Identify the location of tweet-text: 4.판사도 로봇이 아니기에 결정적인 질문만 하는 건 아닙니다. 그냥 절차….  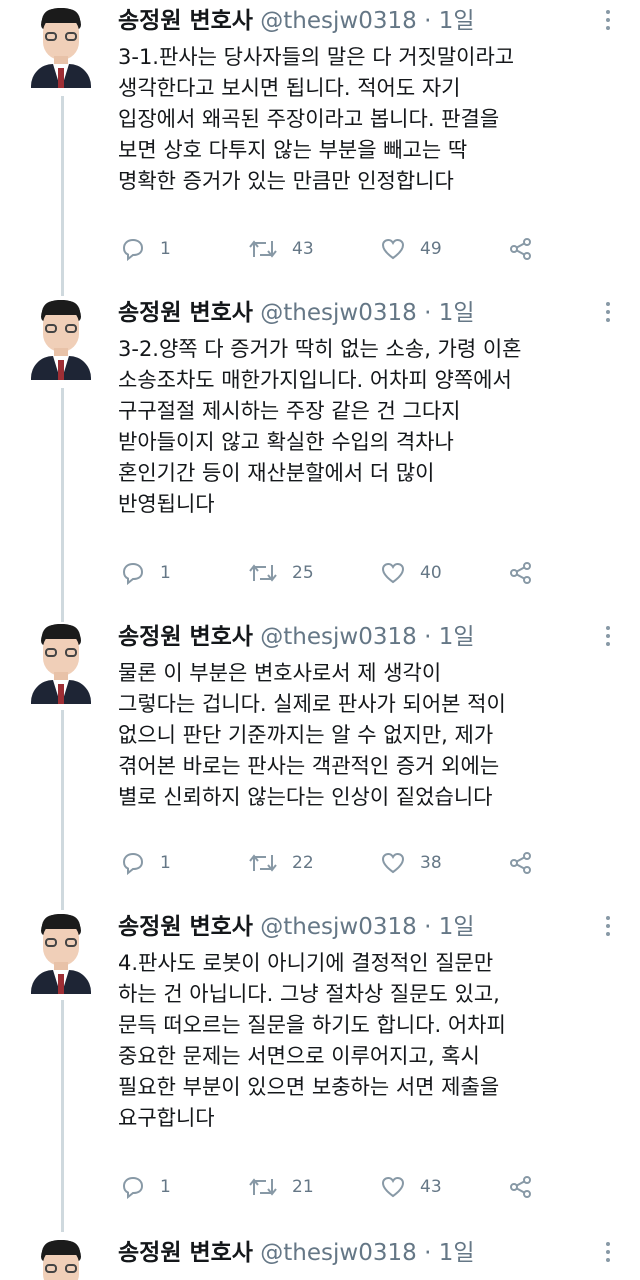
(312, 1040).